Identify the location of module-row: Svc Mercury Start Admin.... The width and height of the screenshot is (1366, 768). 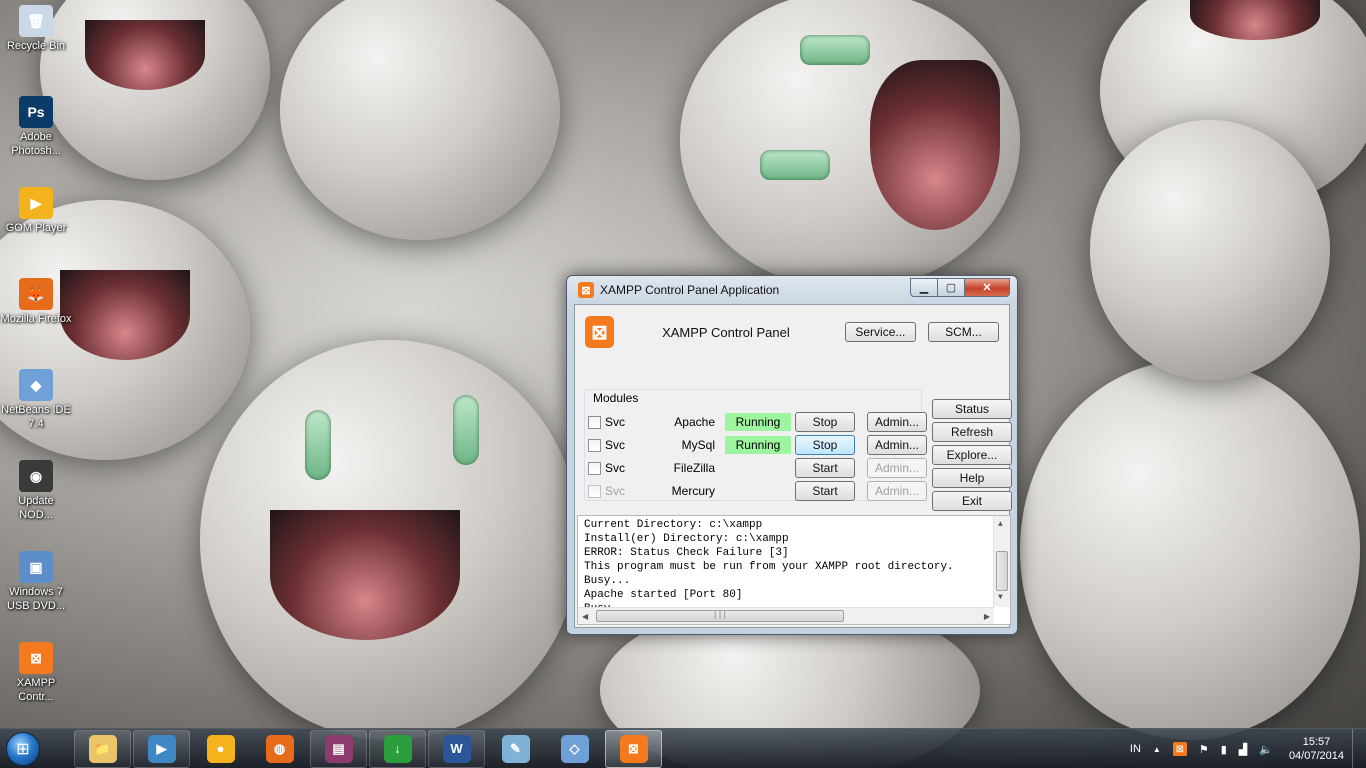
(757, 491).